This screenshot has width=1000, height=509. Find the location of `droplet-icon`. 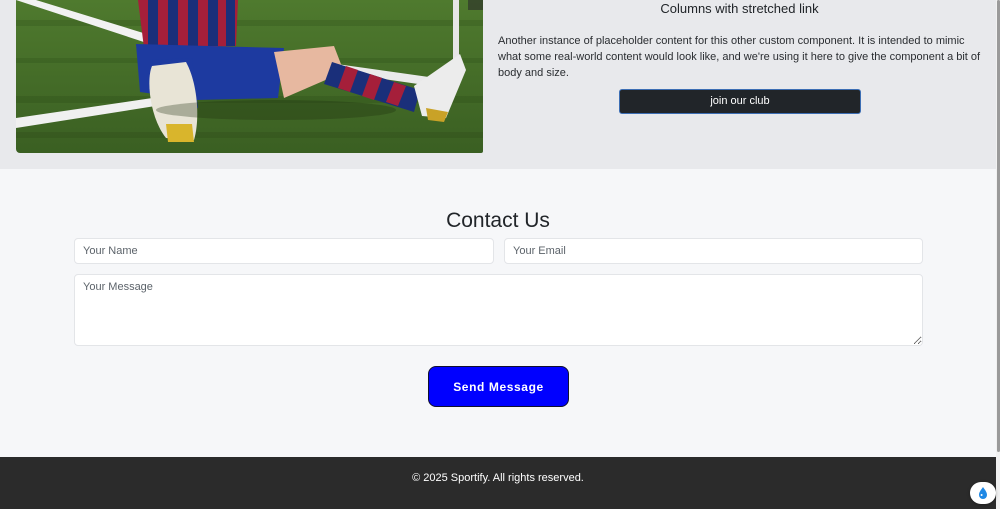

droplet-icon is located at coordinates (983, 493).